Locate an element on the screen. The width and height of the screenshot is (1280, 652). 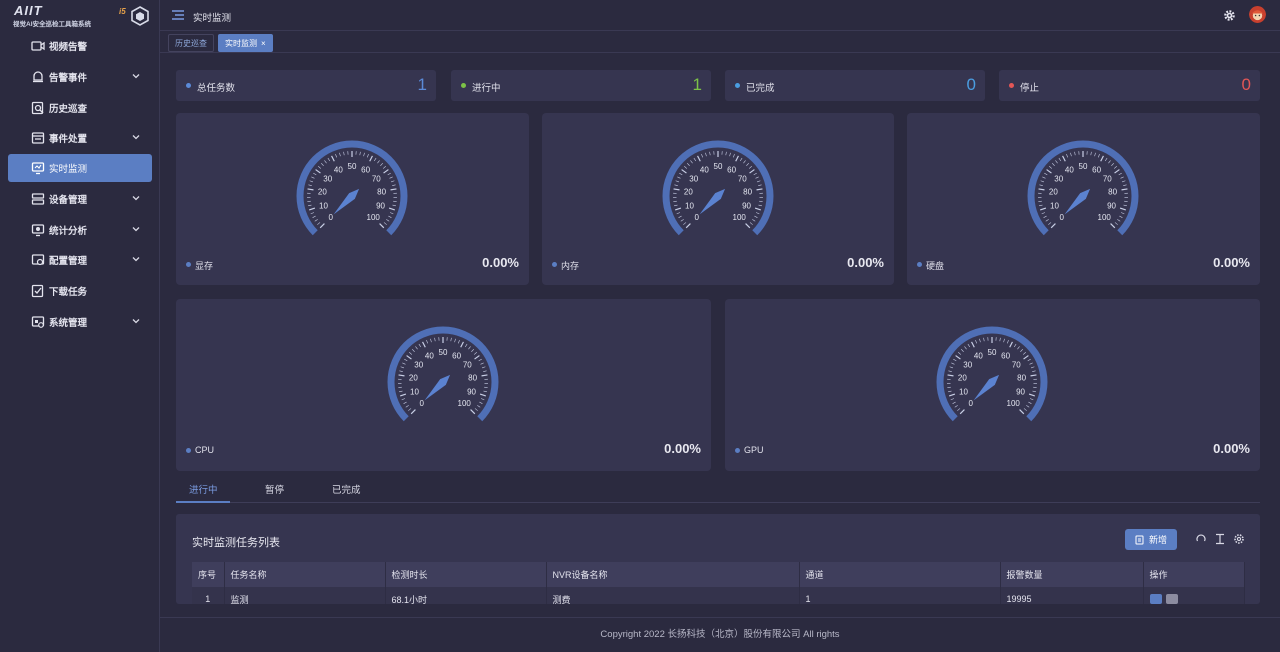
tab-monitor: 实时监测 × is located at coordinates (245, 43).